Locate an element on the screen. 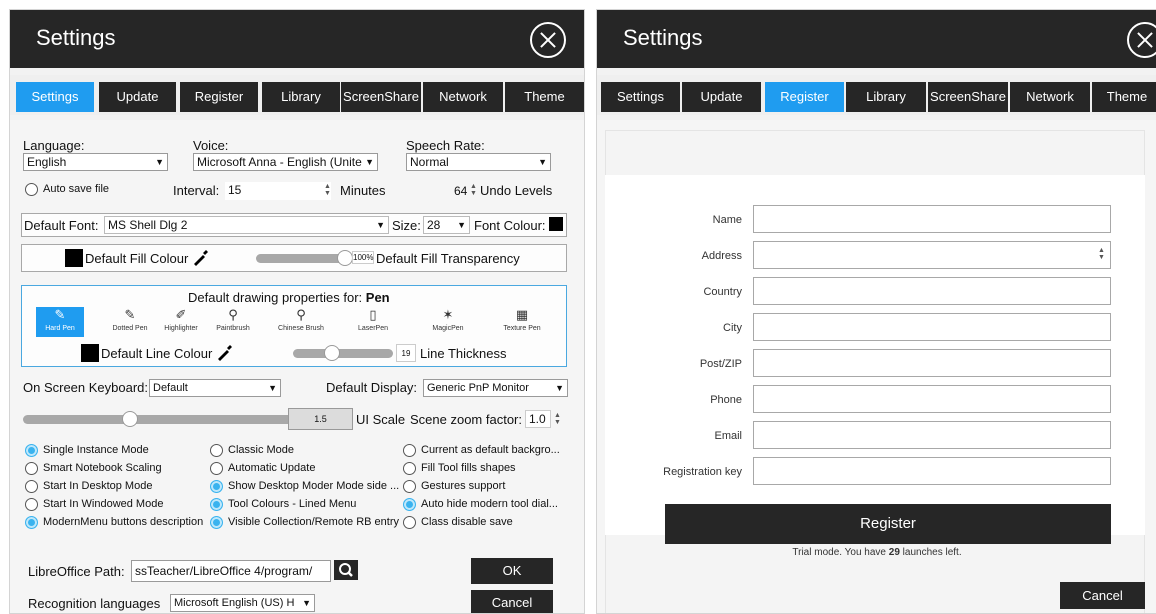 The width and height of the screenshot is (1156, 614). single-instance-radio is located at coordinates (31, 450).